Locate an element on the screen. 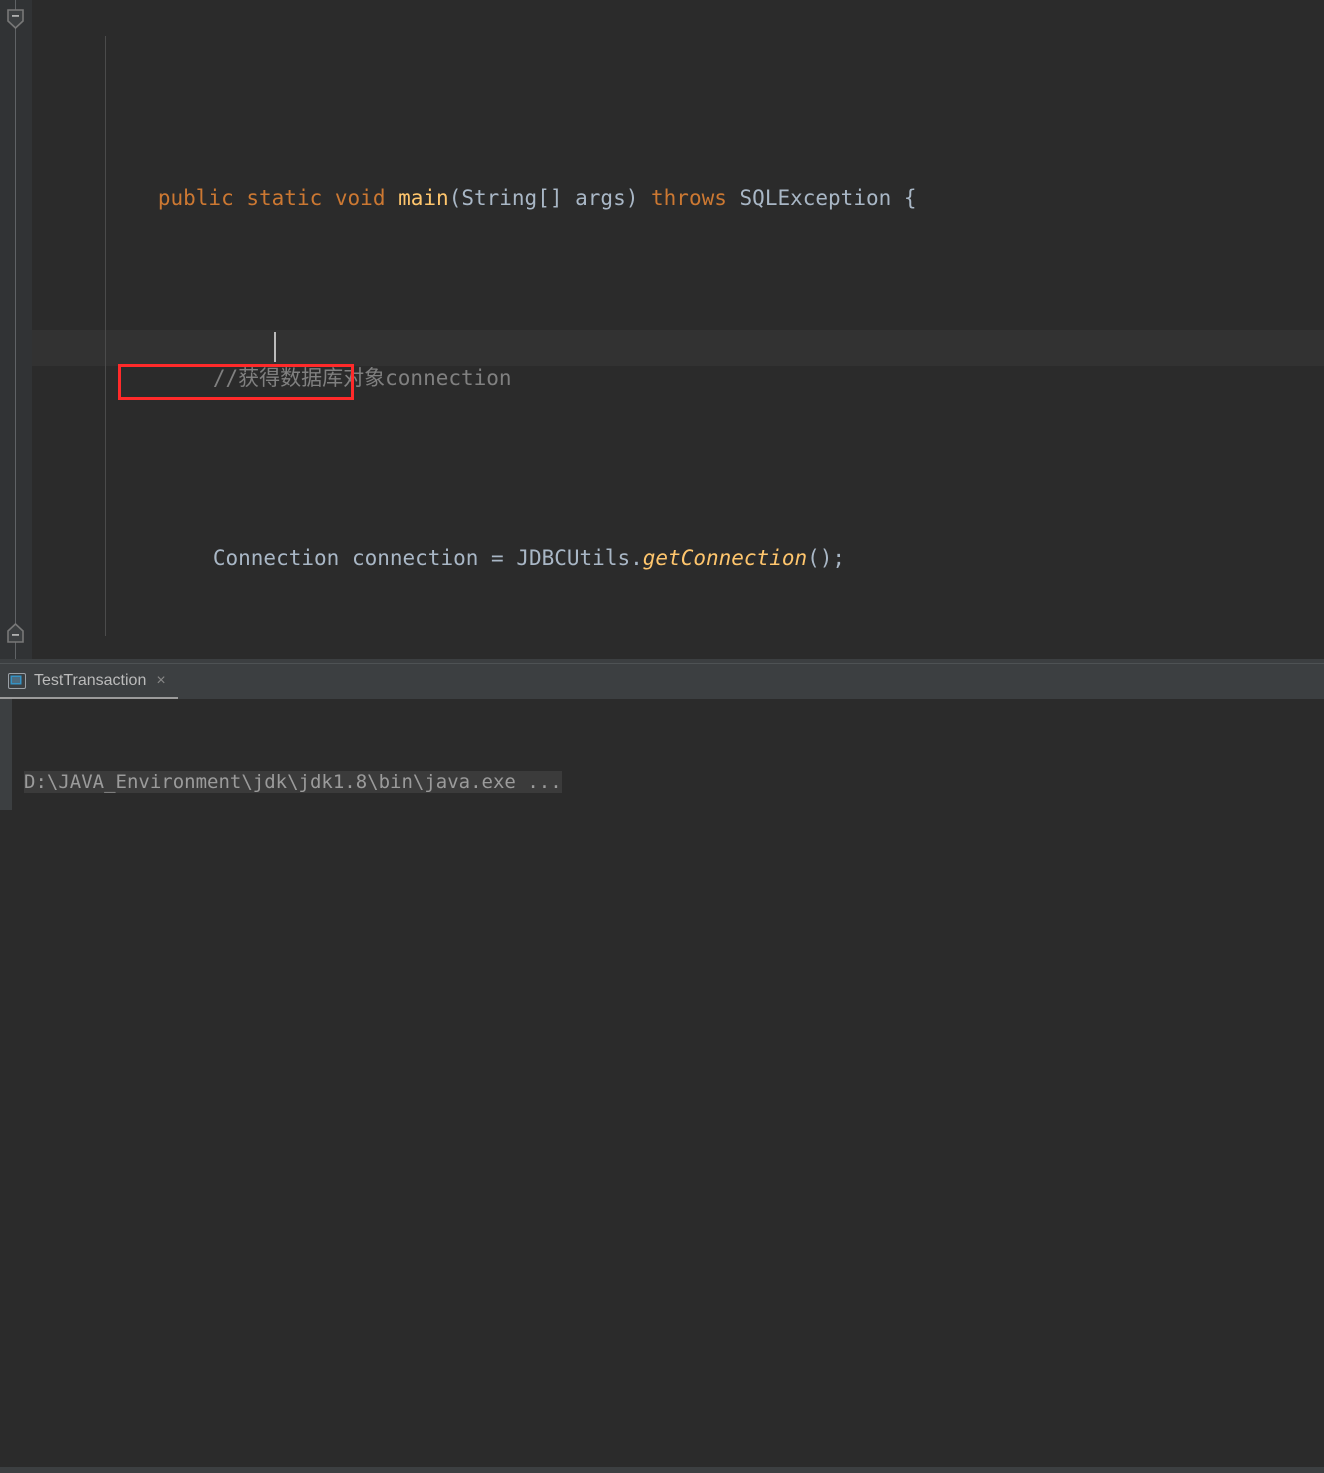 This screenshot has height=1473, width=1324. console-icon is located at coordinates (17, 680).